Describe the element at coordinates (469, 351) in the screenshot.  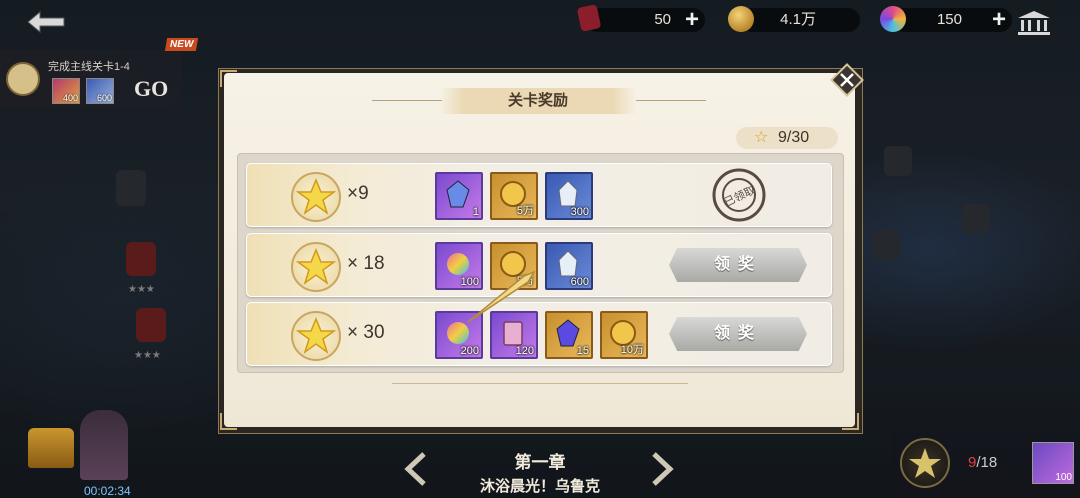
I see `item-count: 200` at that location.